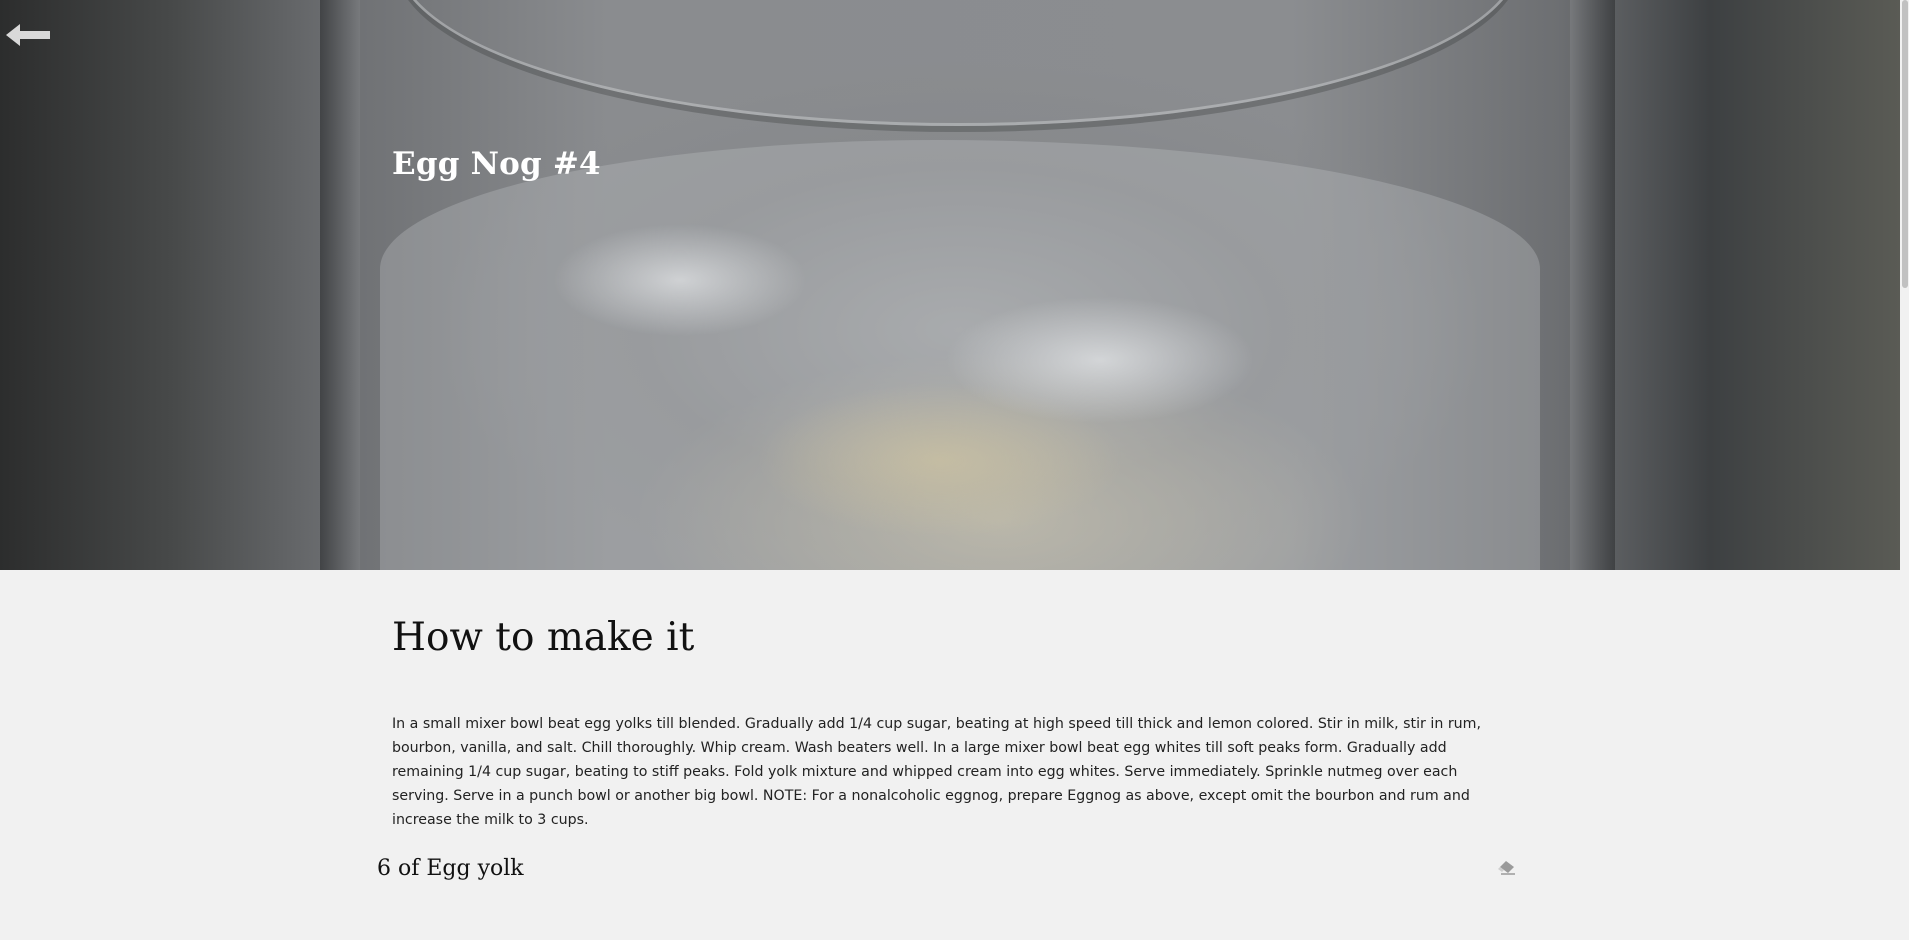  I want to click on ingredient-item: 6 of Egg yolk, so click(948, 872).